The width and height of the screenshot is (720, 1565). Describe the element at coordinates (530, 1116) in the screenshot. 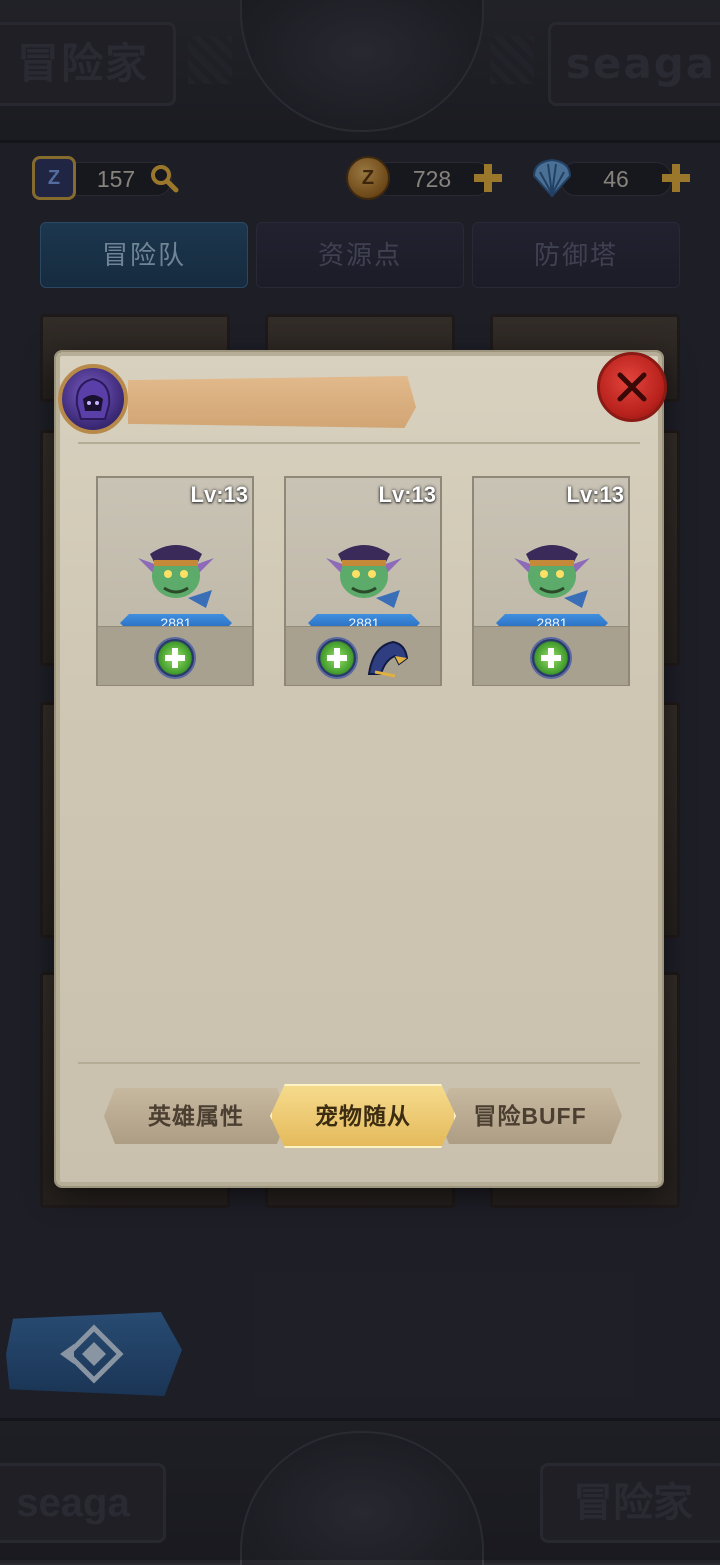

I see `tab-adventure-buff: 冒险BUFF` at that location.